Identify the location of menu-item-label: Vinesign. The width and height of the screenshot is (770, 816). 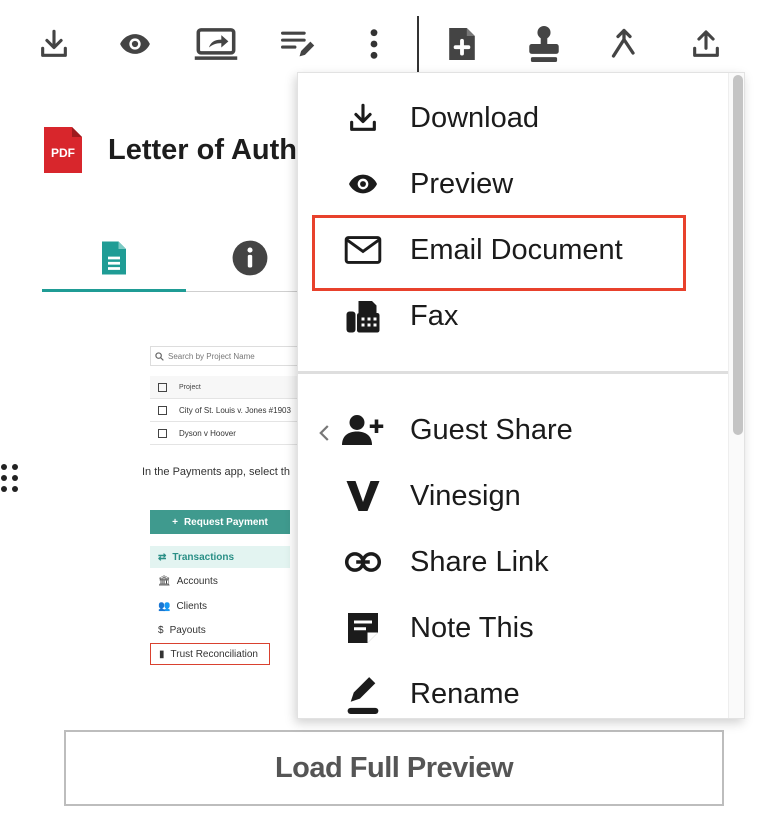
(465, 495).